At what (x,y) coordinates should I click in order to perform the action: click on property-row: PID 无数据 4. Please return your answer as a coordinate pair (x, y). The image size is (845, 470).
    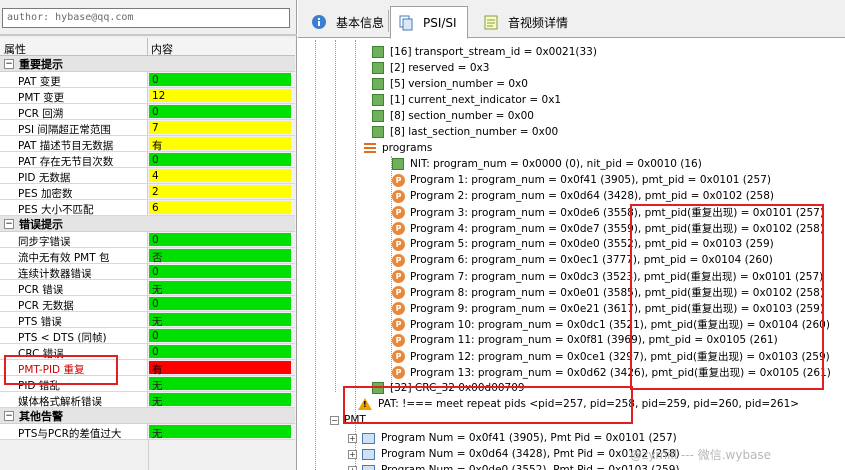
    Looking at the image, I should click on (147, 176).